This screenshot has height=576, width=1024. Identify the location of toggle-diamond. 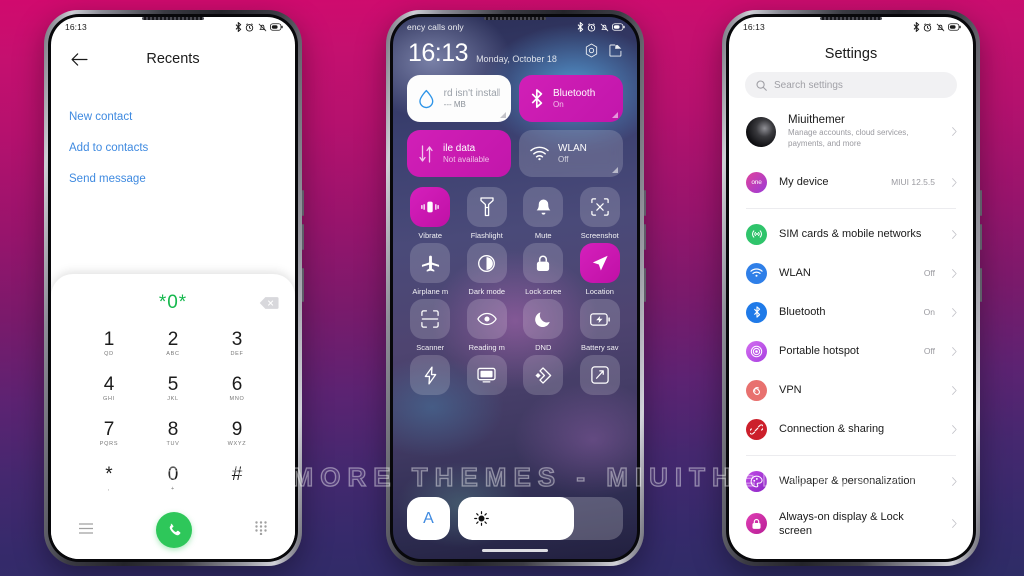
(543, 382).